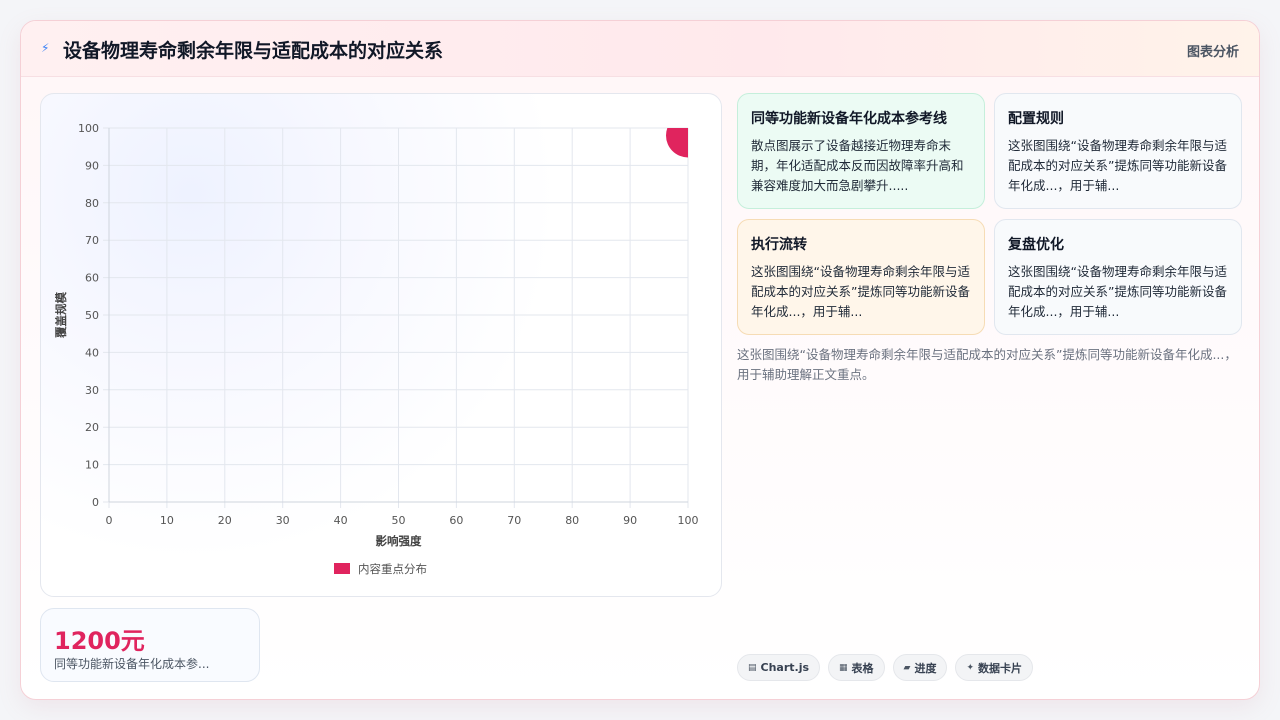  I want to click on y-tick-label: 80, so click(92, 203).